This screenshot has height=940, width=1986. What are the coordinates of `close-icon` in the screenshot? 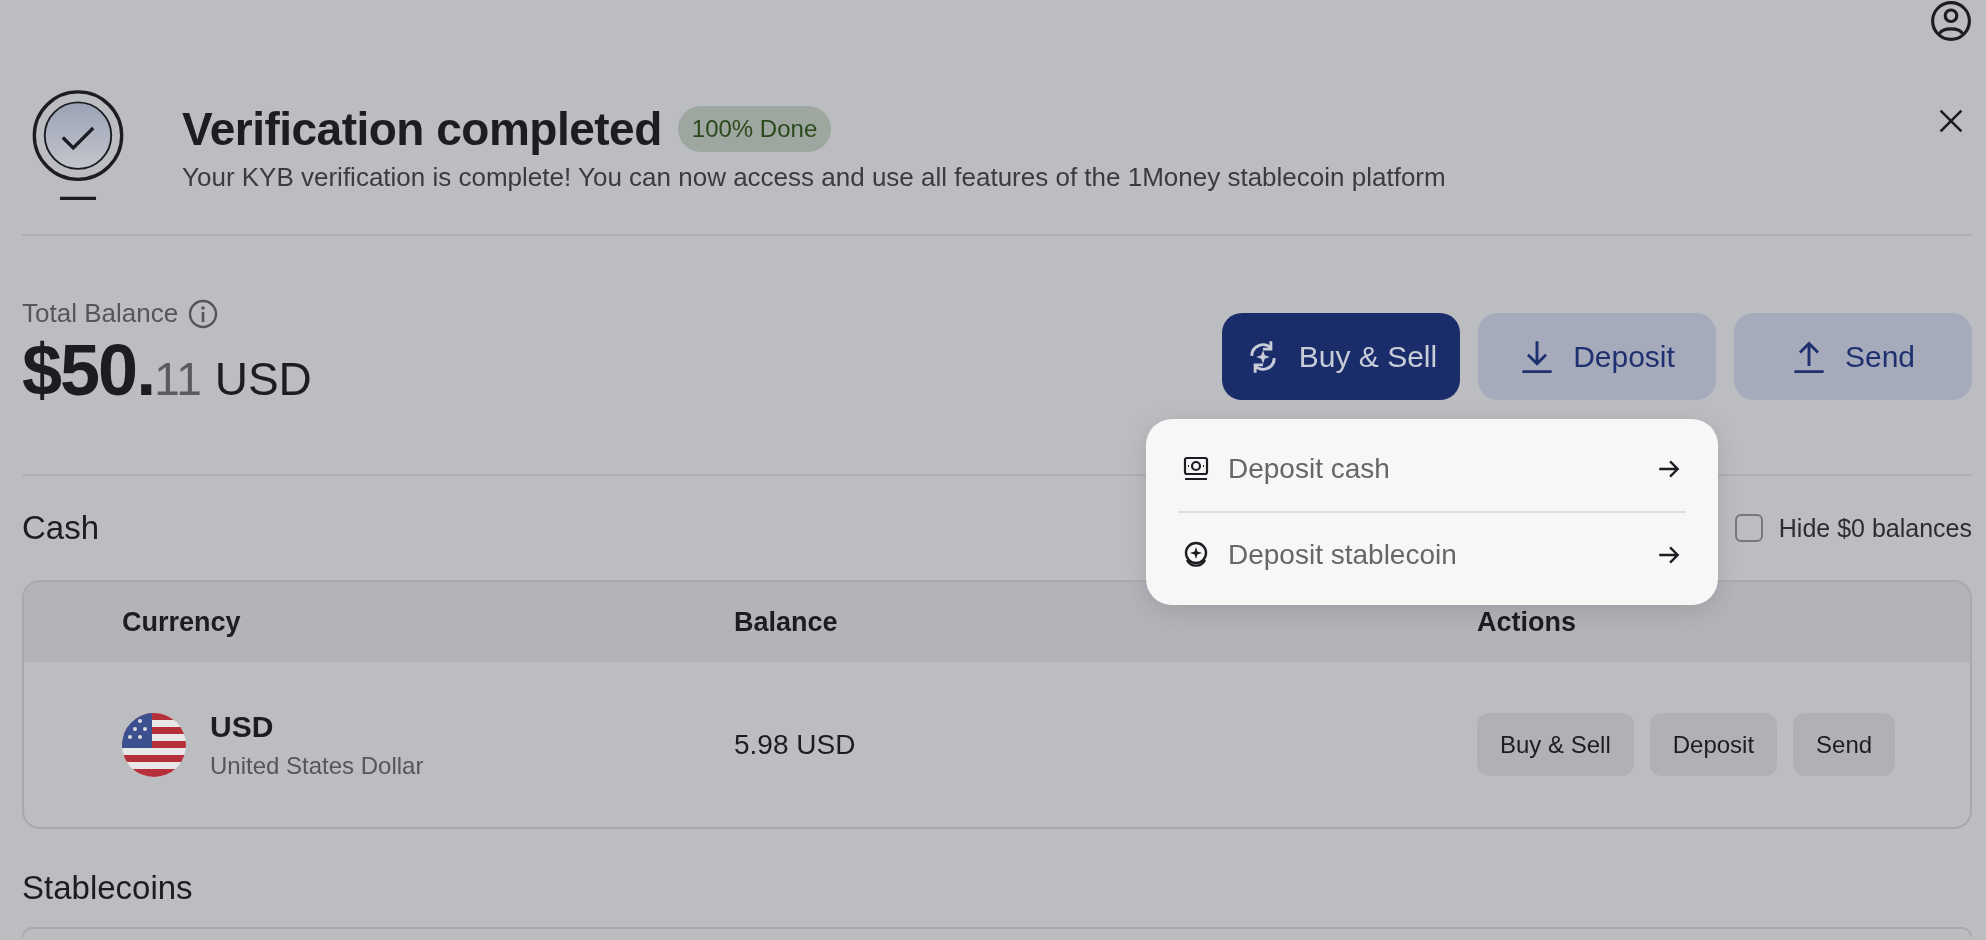 It's located at (1951, 121).